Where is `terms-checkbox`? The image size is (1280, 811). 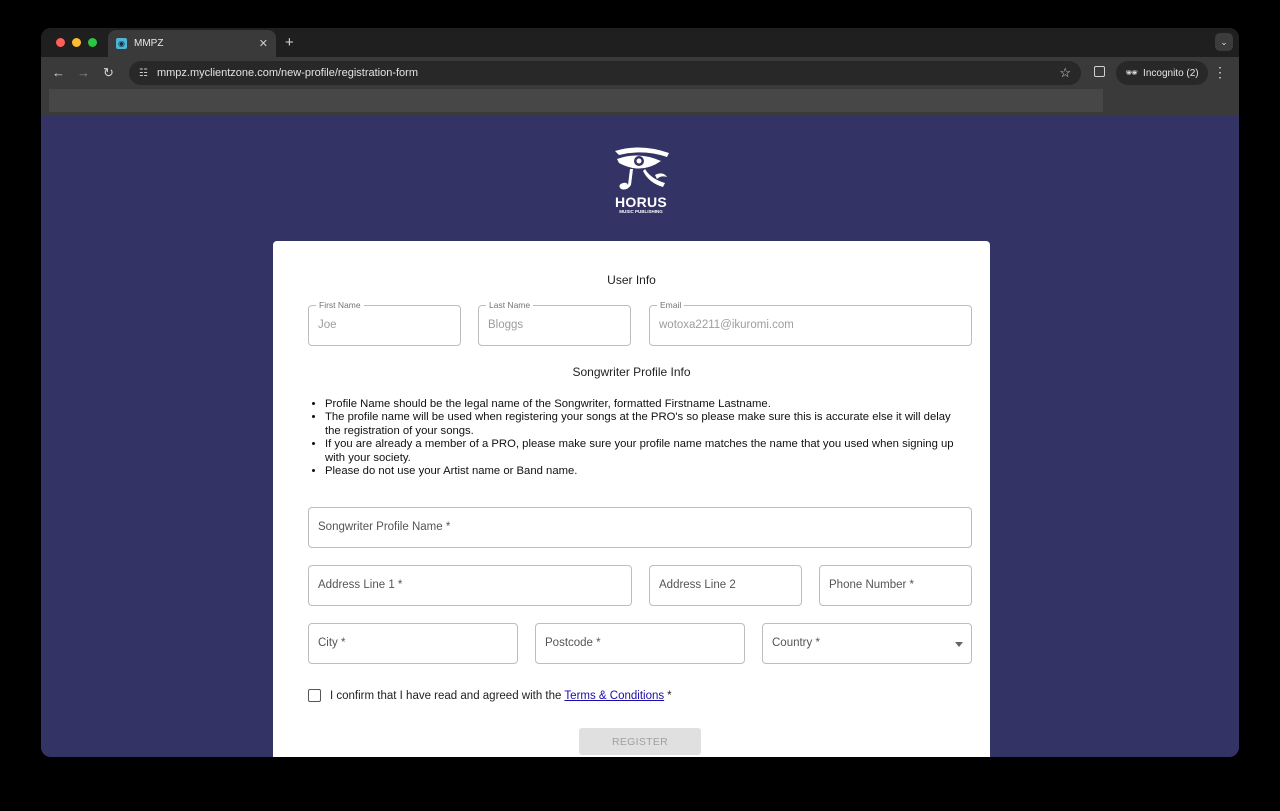
terms-checkbox is located at coordinates (314, 695).